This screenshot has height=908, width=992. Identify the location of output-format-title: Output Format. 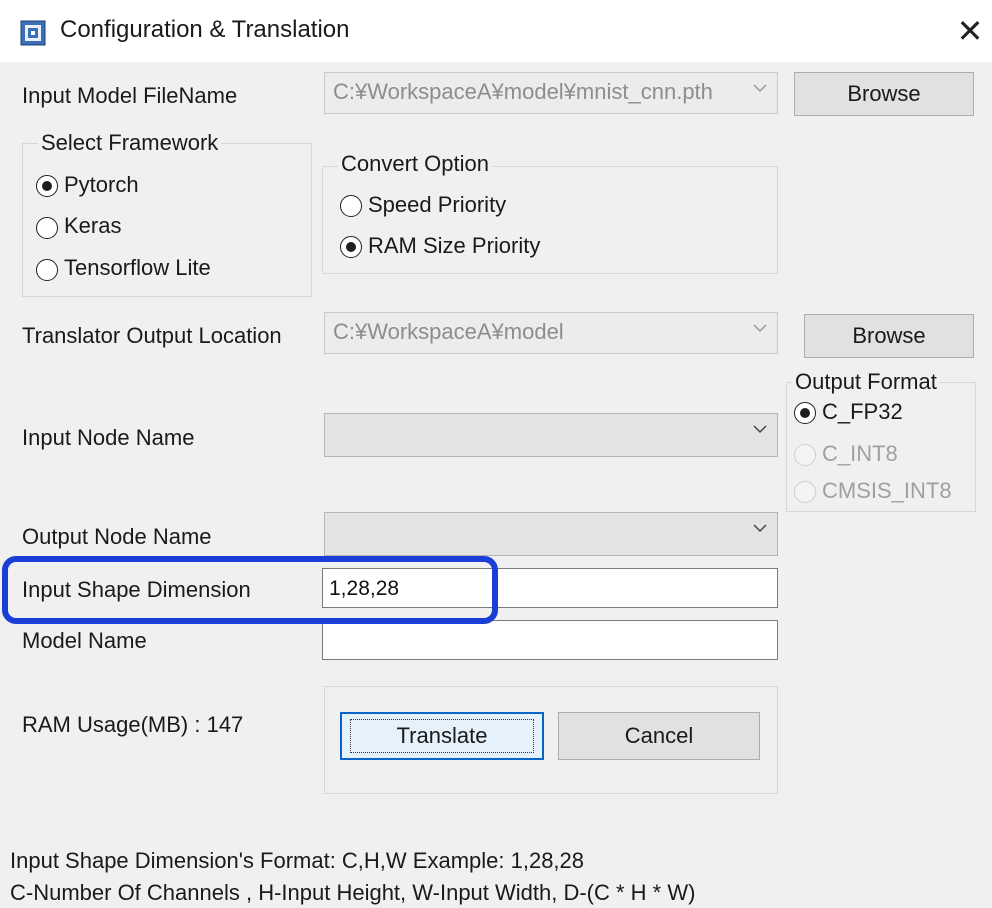
(866, 382).